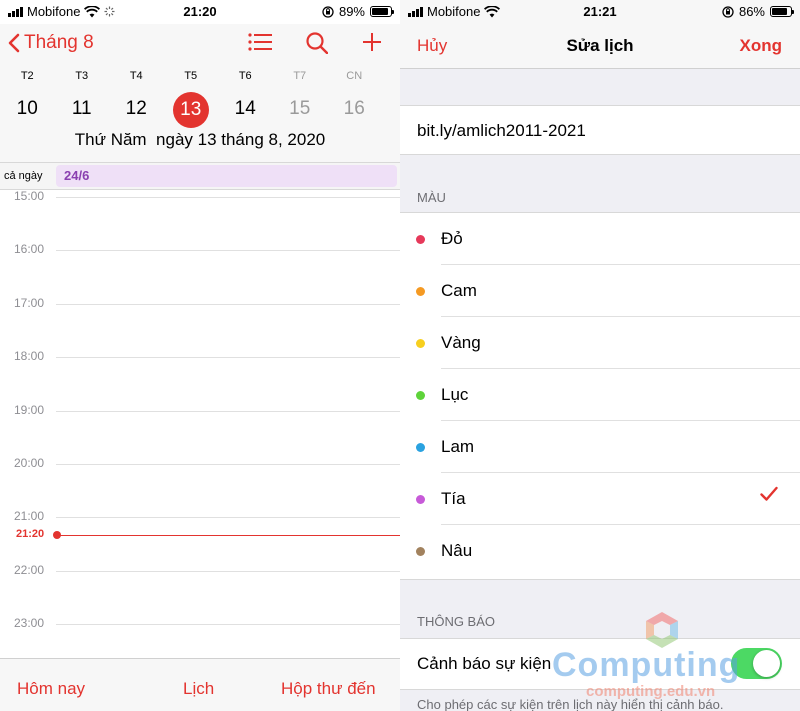 This screenshot has height=711, width=800. I want to click on full-date-label: Thứ Năm ngày 13 tháng 8, 2020, so click(200, 139).